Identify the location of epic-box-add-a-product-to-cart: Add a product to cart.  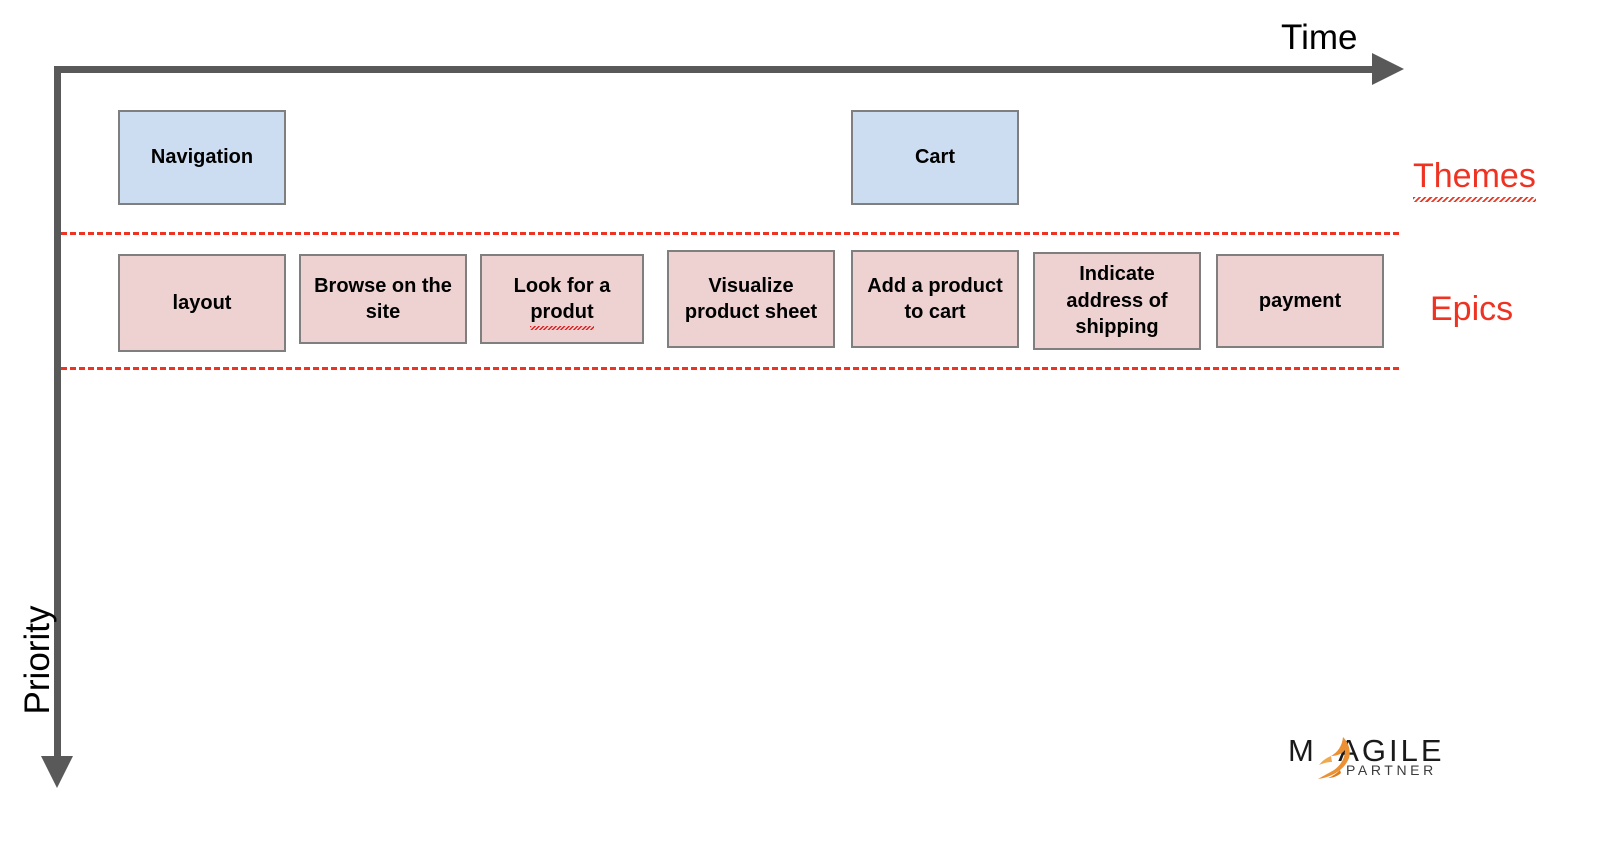
(935, 299).